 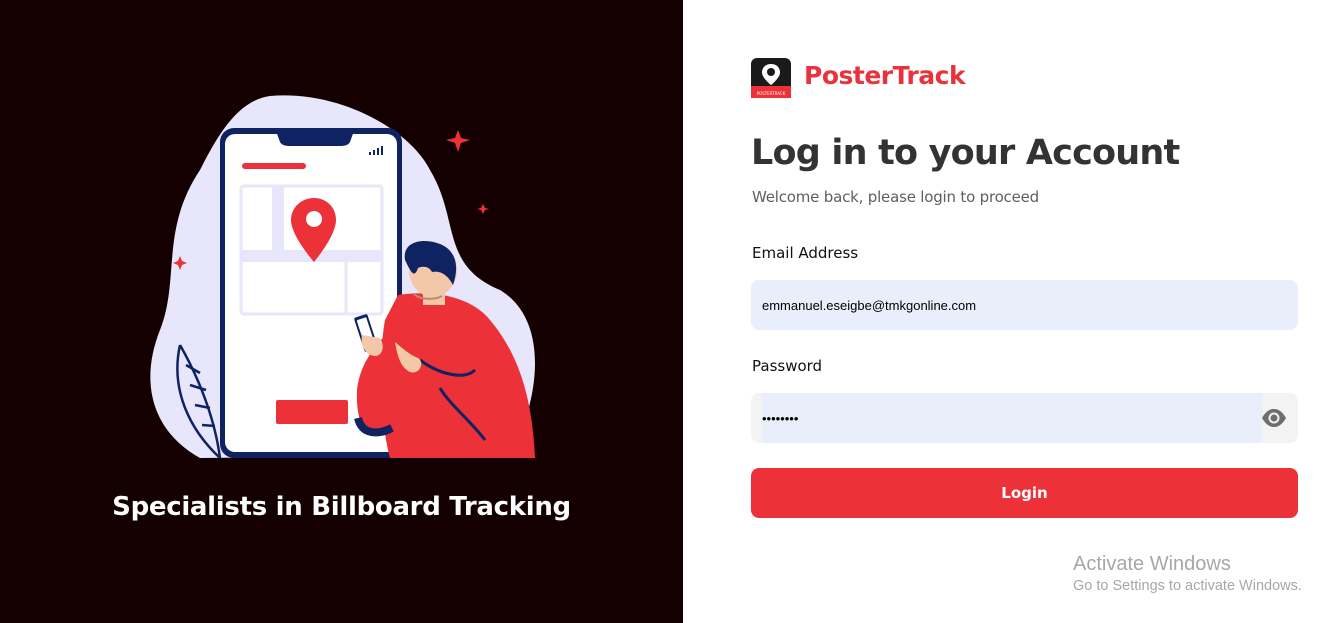 I want to click on phone-button, so click(x=312, y=412).